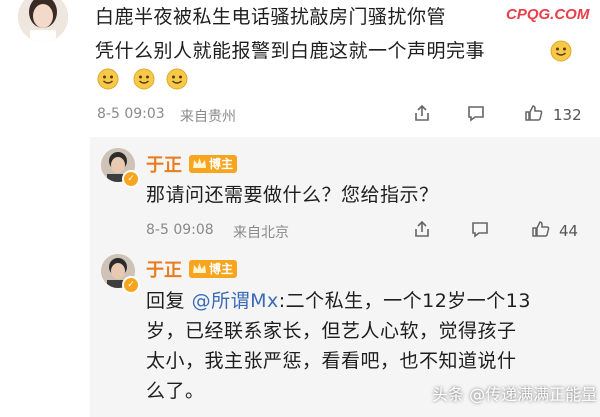 This screenshot has width=600, height=417. Describe the element at coordinates (166, 301) in the screenshot. I see `reply-prefix: 回复` at that location.